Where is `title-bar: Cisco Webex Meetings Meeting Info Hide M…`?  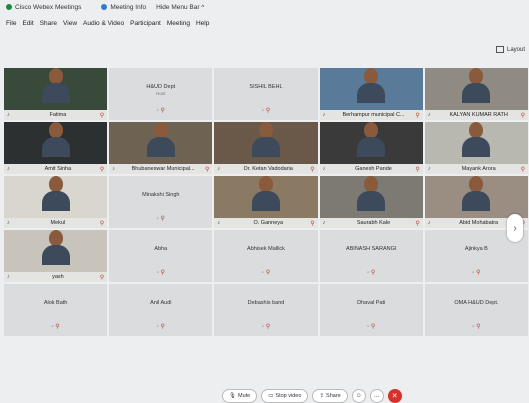
title-bar: Cisco Webex Meetings Meeting Info Hide M… is located at coordinates (264, 7).